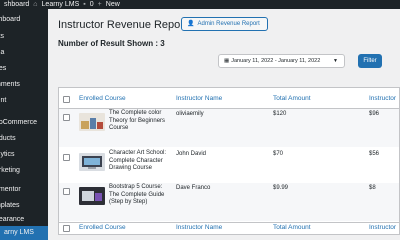  What do you see at coordinates (382, 227) in the screenshot?
I see `footer-header-instructor-share: Instructor` at bounding box center [382, 227].